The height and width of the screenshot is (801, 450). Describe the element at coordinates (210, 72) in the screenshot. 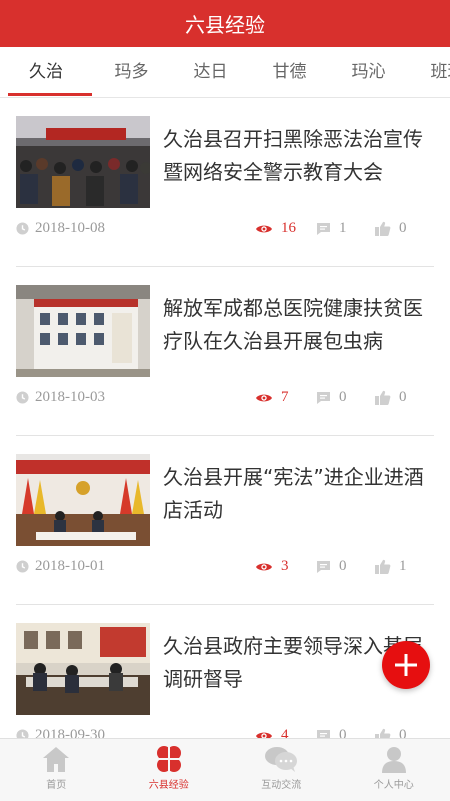

I see `tab-dari: 达日` at that location.